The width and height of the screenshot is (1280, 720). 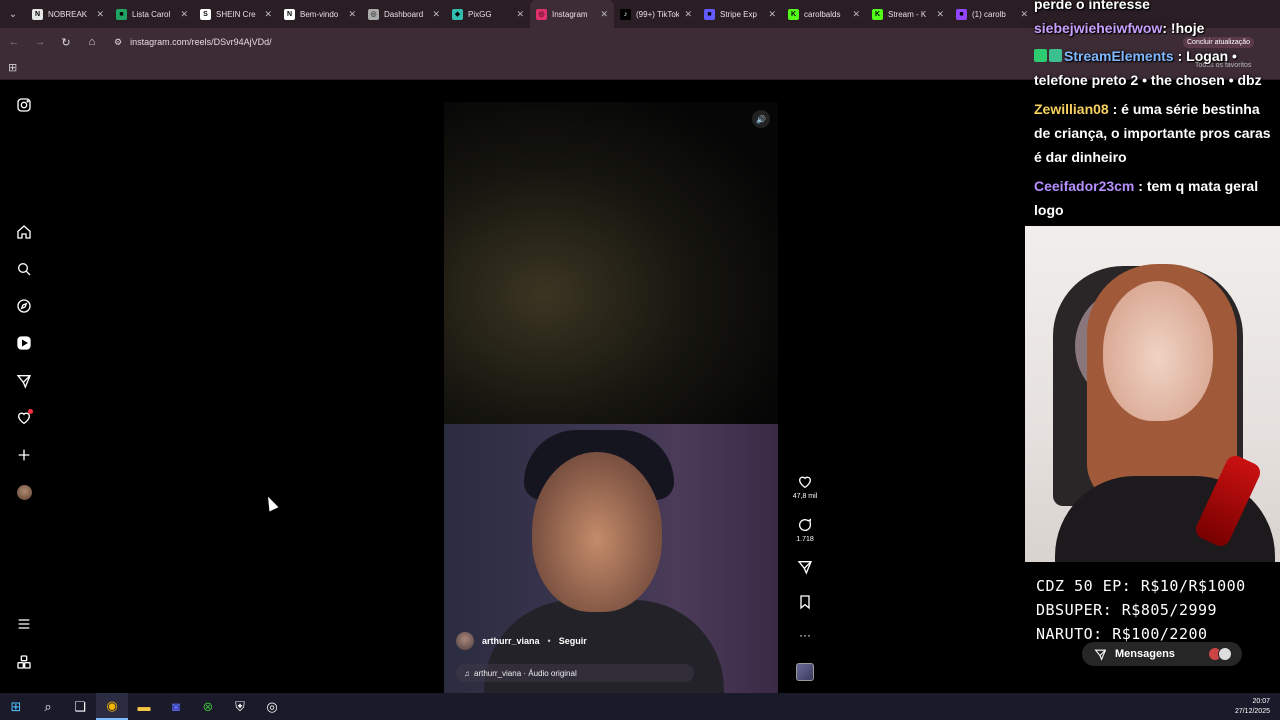 What do you see at coordinates (201, 42) in the screenshot?
I see `url-text: instagram.com/reels/DSvr94AjVDd/` at bounding box center [201, 42].